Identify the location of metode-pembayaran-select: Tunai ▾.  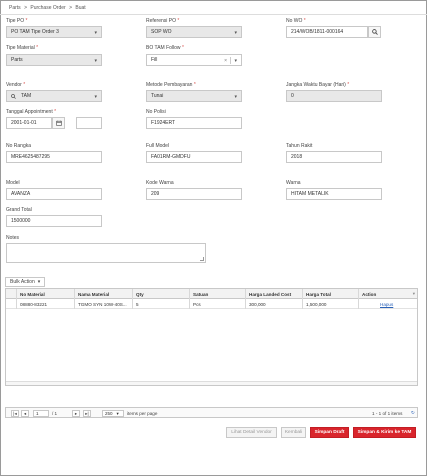
(194, 96).